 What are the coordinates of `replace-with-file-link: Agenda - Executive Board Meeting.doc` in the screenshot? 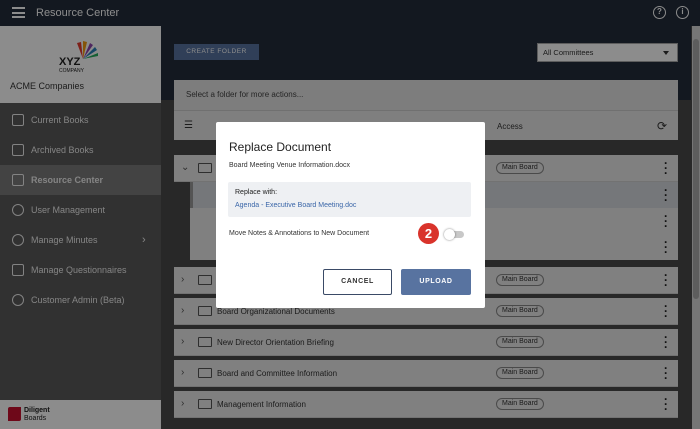 It's located at (295, 205).